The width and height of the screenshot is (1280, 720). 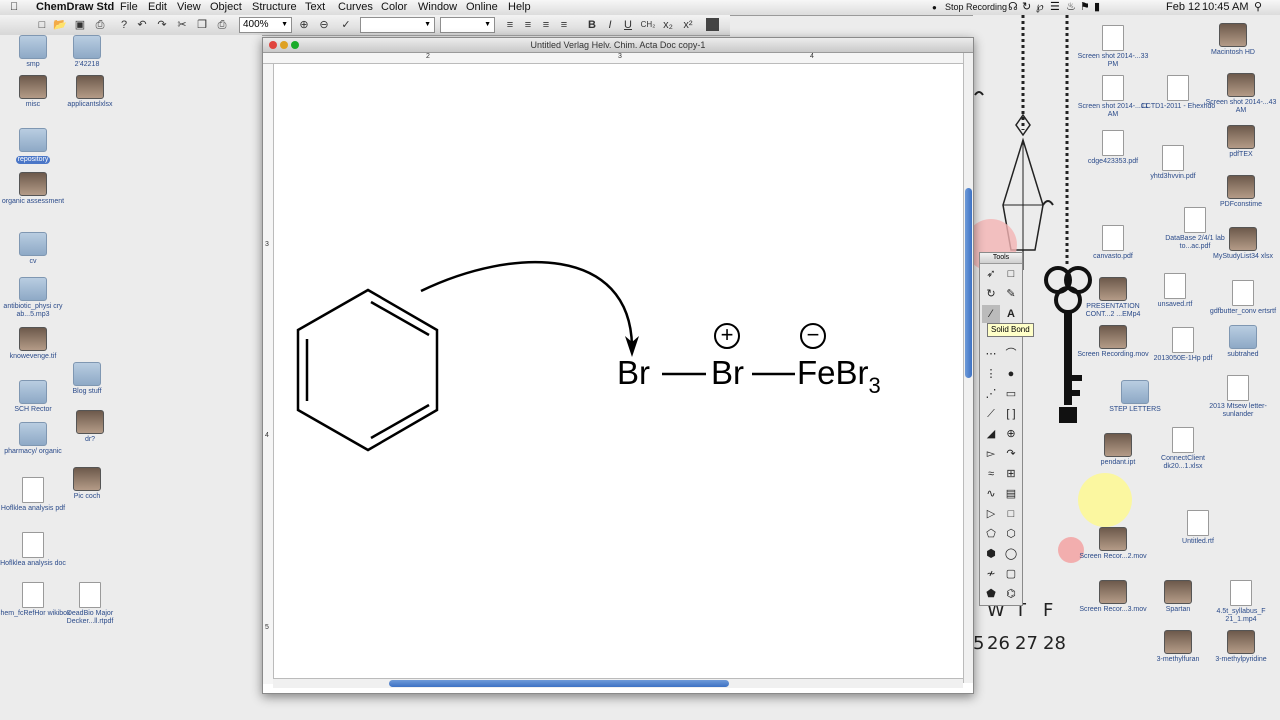 What do you see at coordinates (510, 25) in the screenshot?
I see `align-left-icon: ≡` at bounding box center [510, 25].